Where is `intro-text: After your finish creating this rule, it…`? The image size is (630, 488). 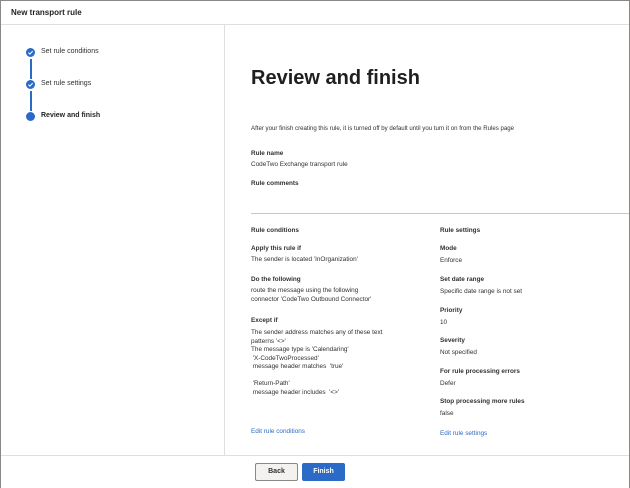
intro-text: After your finish creating this rule, it… is located at coordinates (383, 128).